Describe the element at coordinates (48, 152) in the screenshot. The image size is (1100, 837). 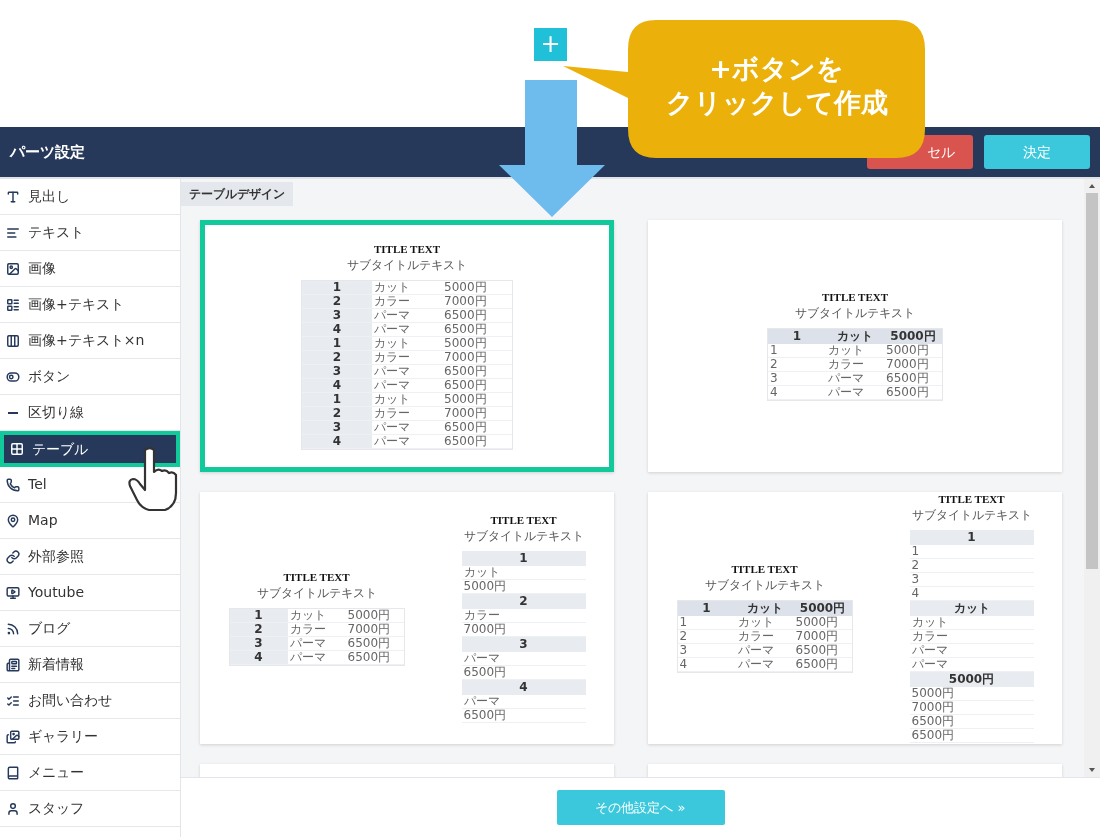
I see `panel-title: パーツ設定` at that location.